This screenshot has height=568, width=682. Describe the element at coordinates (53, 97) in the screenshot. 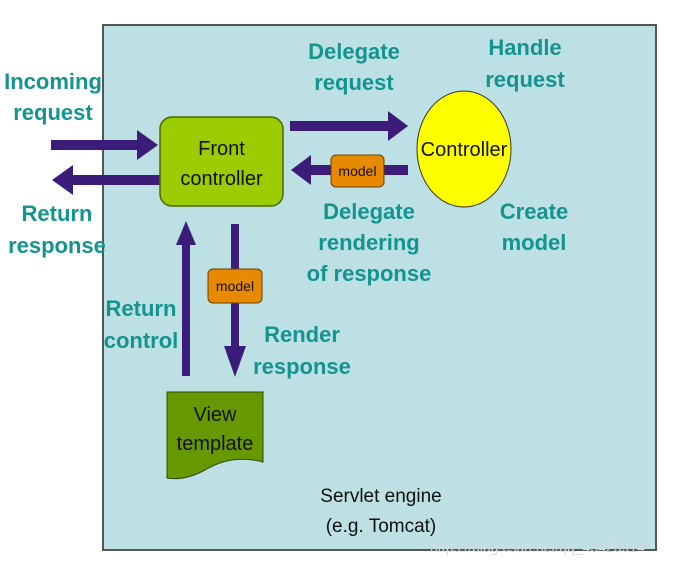

I see `incoming-request-label: Incoming request` at that location.